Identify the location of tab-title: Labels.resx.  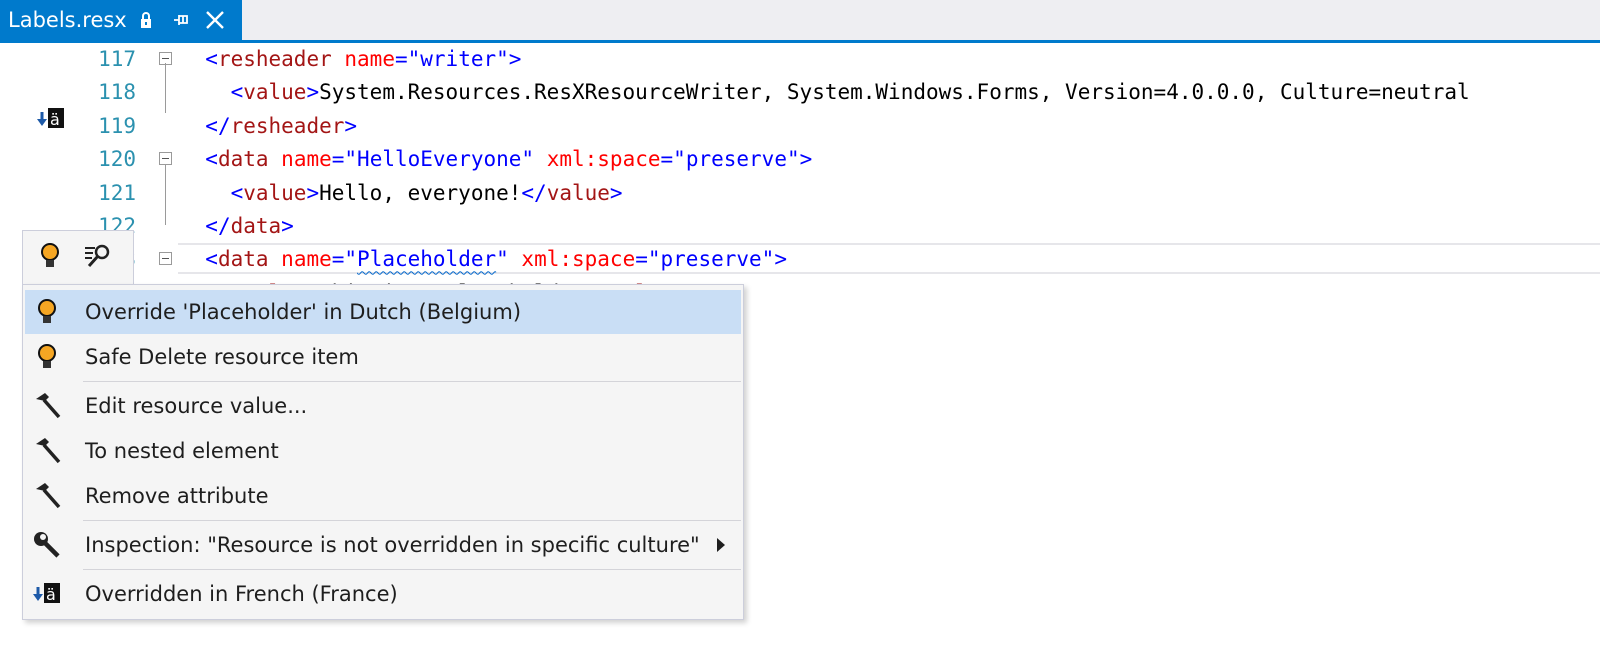
(67, 20).